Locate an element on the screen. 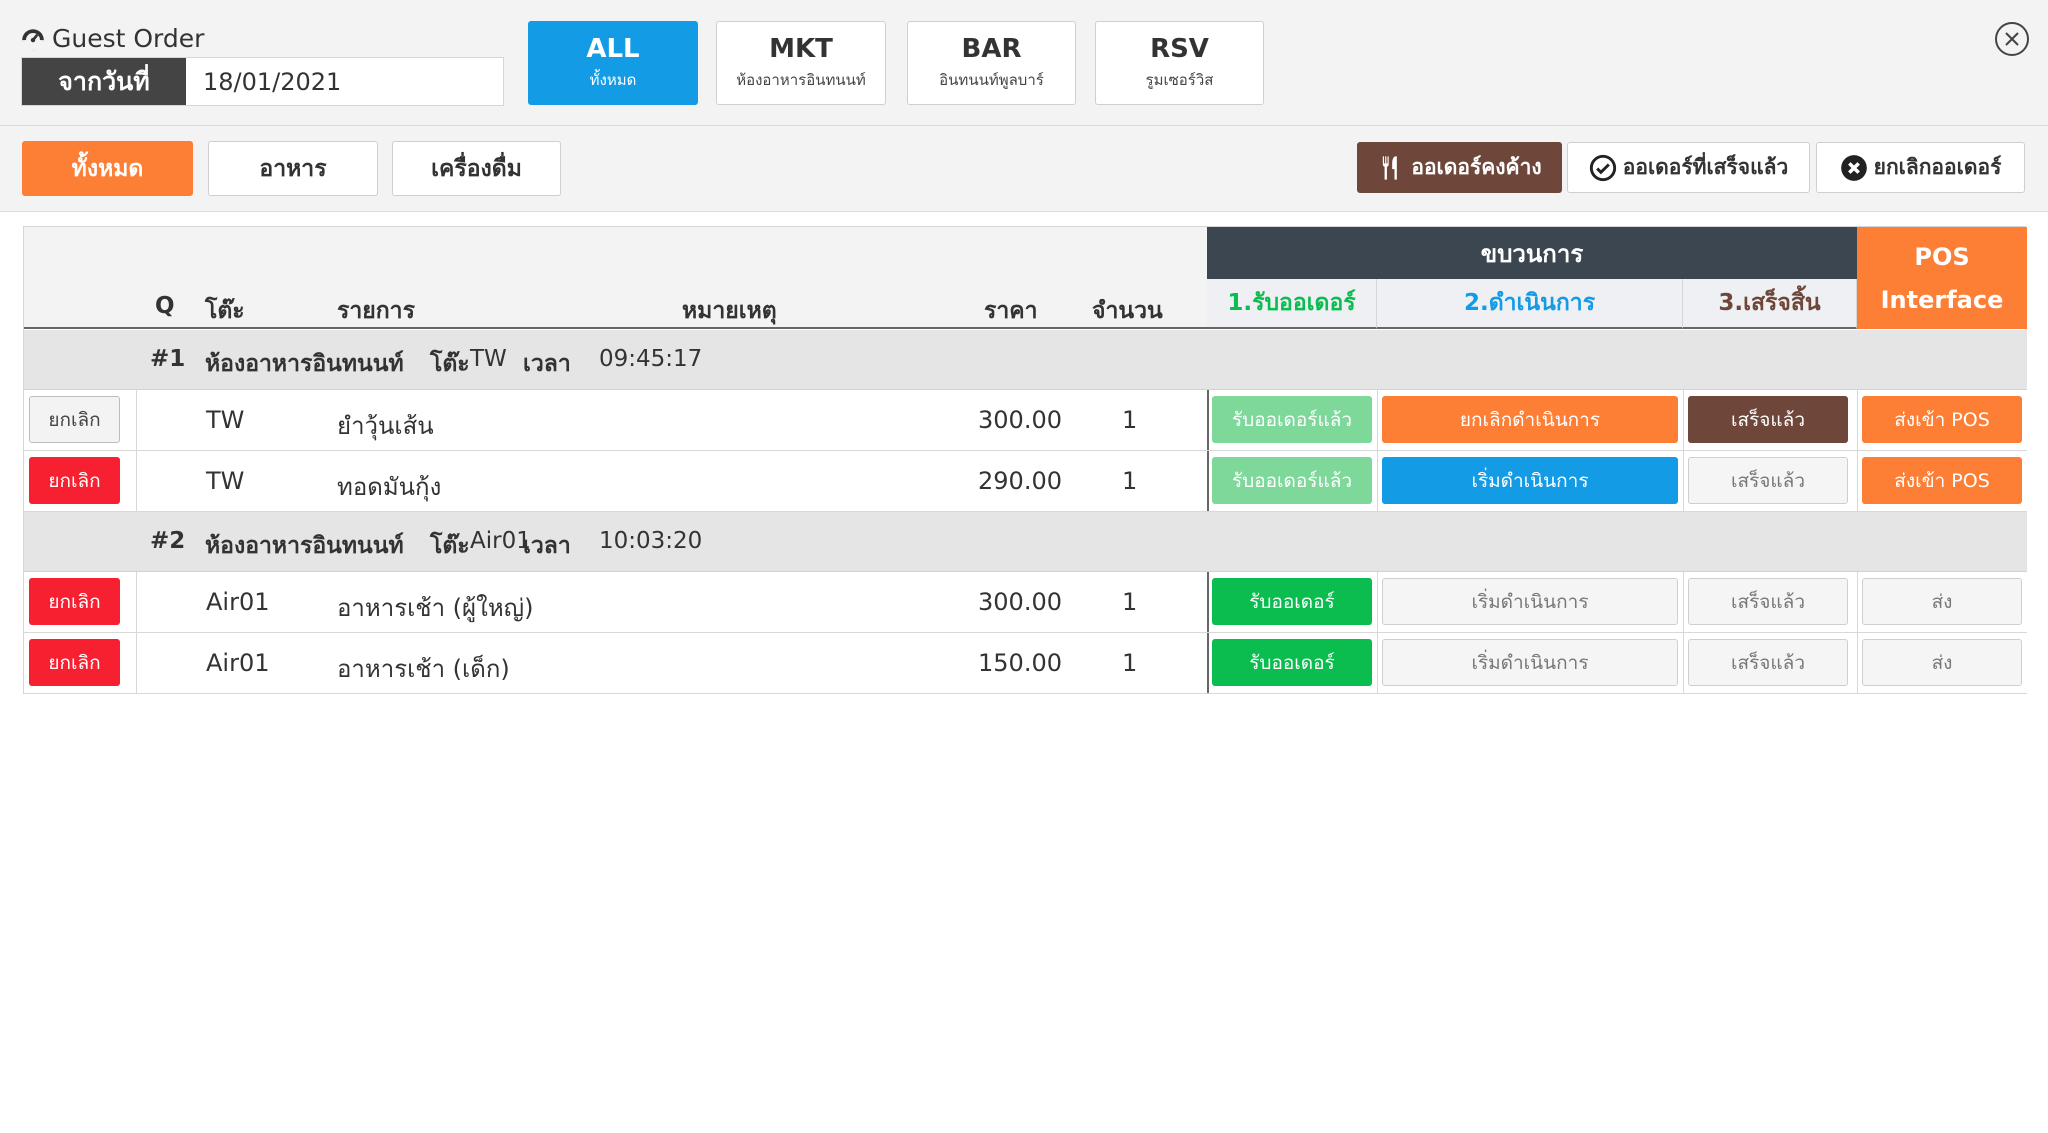 Image resolution: width=2048 pixels, height=1133 pixels. outlet-name: อินทนนท์พูลบาร์ is located at coordinates (991, 80).